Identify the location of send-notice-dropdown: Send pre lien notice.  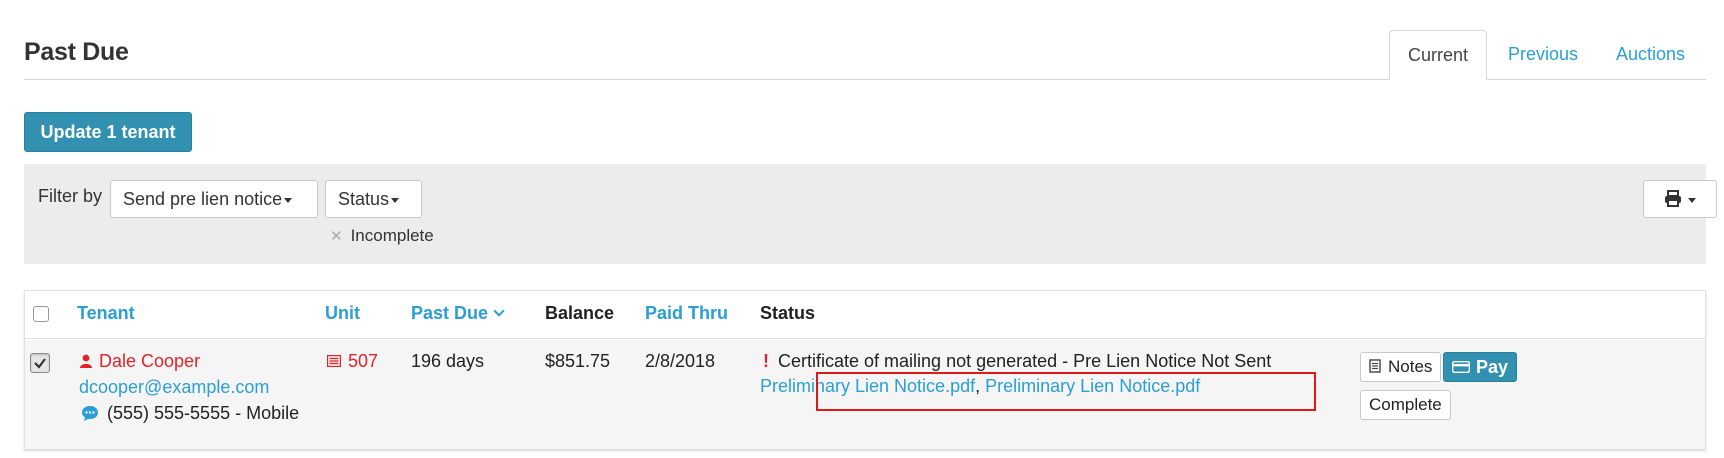
(214, 199).